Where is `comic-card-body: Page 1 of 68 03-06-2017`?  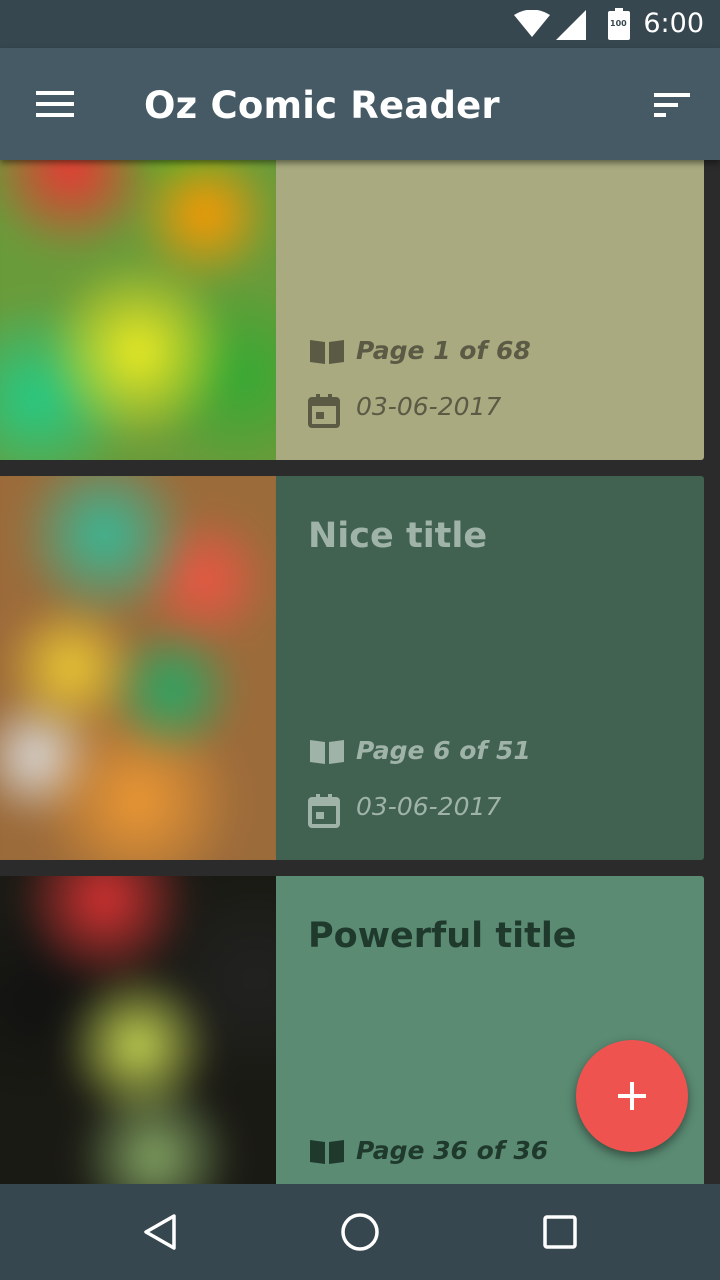
comic-card-body: Page 1 of 68 03-06-2017 is located at coordinates (490, 310).